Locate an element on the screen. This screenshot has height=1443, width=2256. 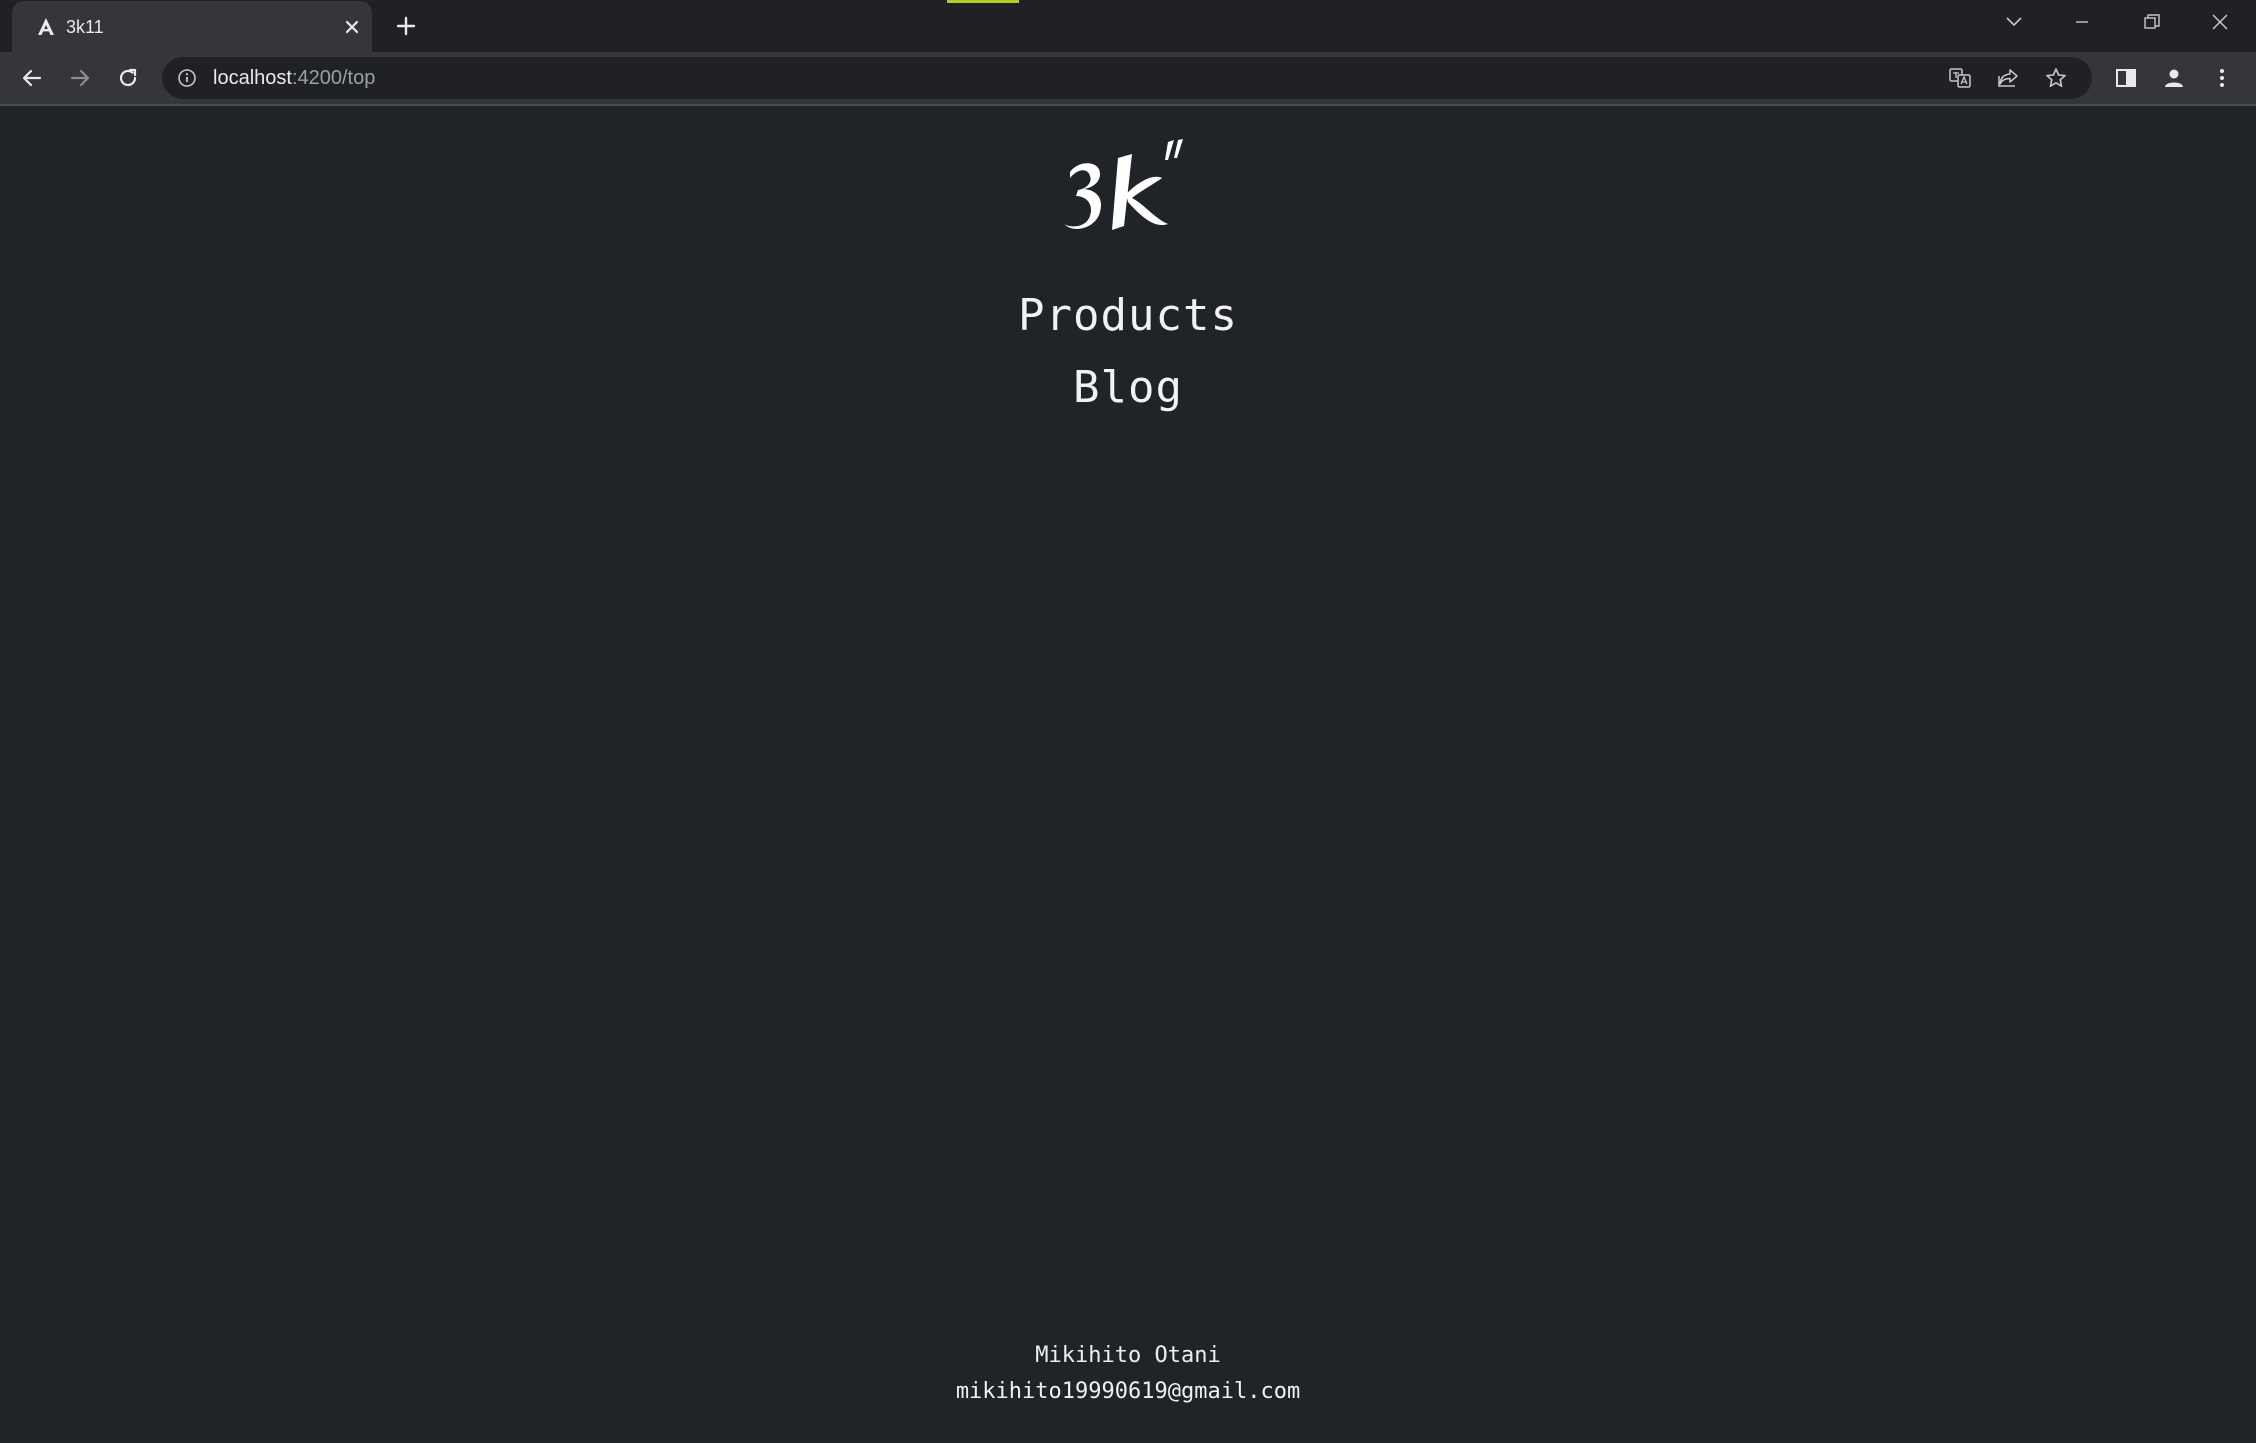
minimize-button is located at coordinates (2082, 22).